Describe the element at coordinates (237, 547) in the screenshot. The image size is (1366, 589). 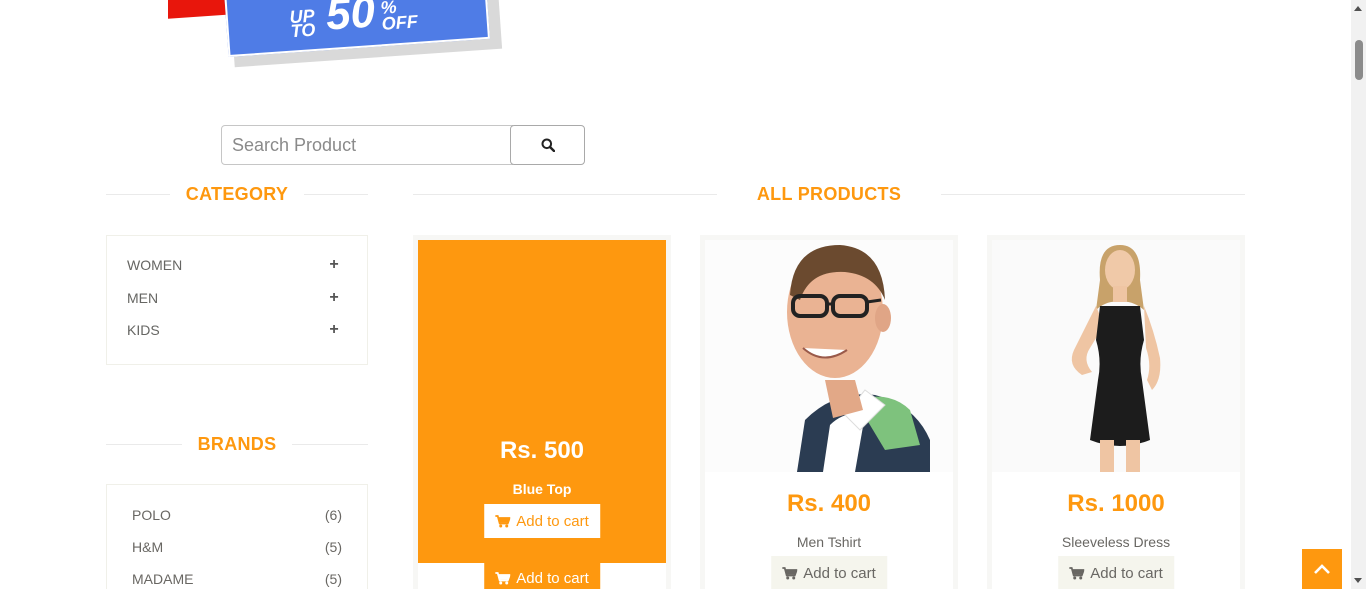
I see `brand-item-hm: H&M (5)` at that location.